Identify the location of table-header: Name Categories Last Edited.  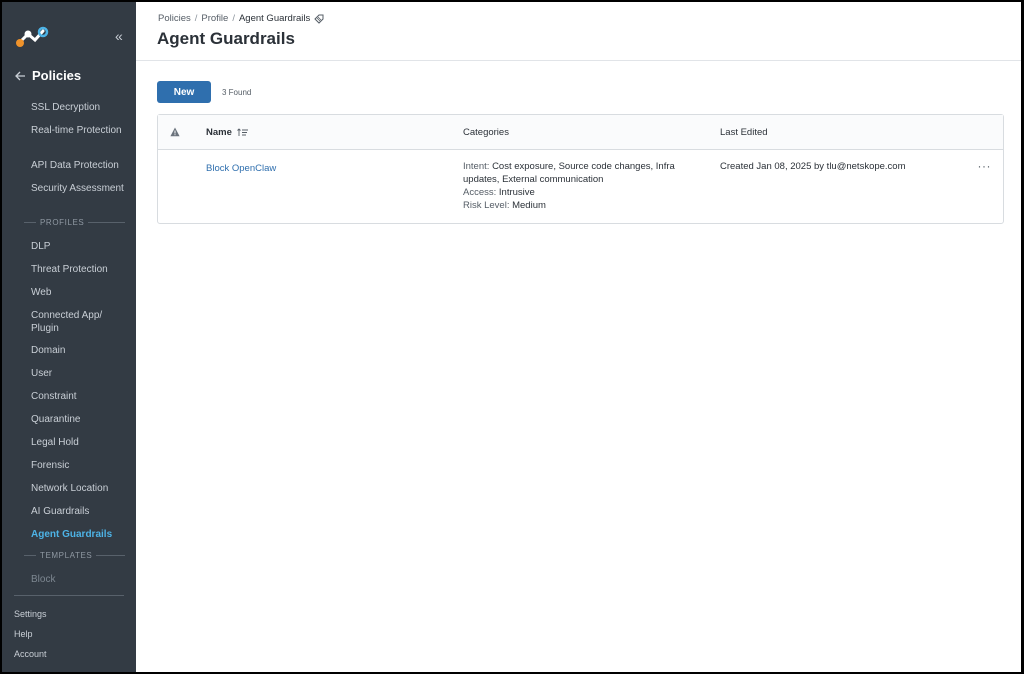
(580, 132).